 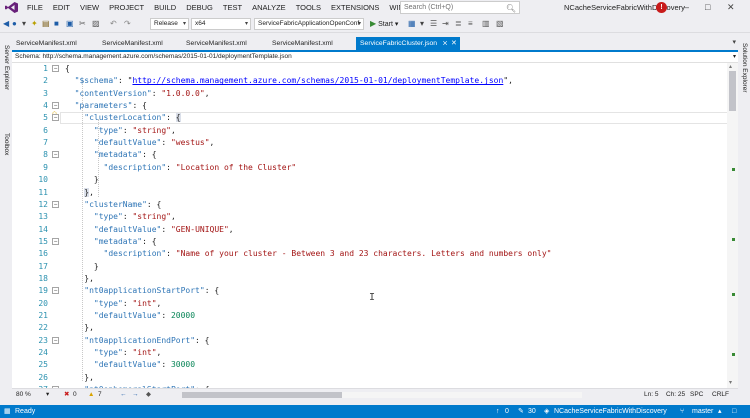 I want to click on scroll-down-icon: ▾, so click(x=730, y=382).